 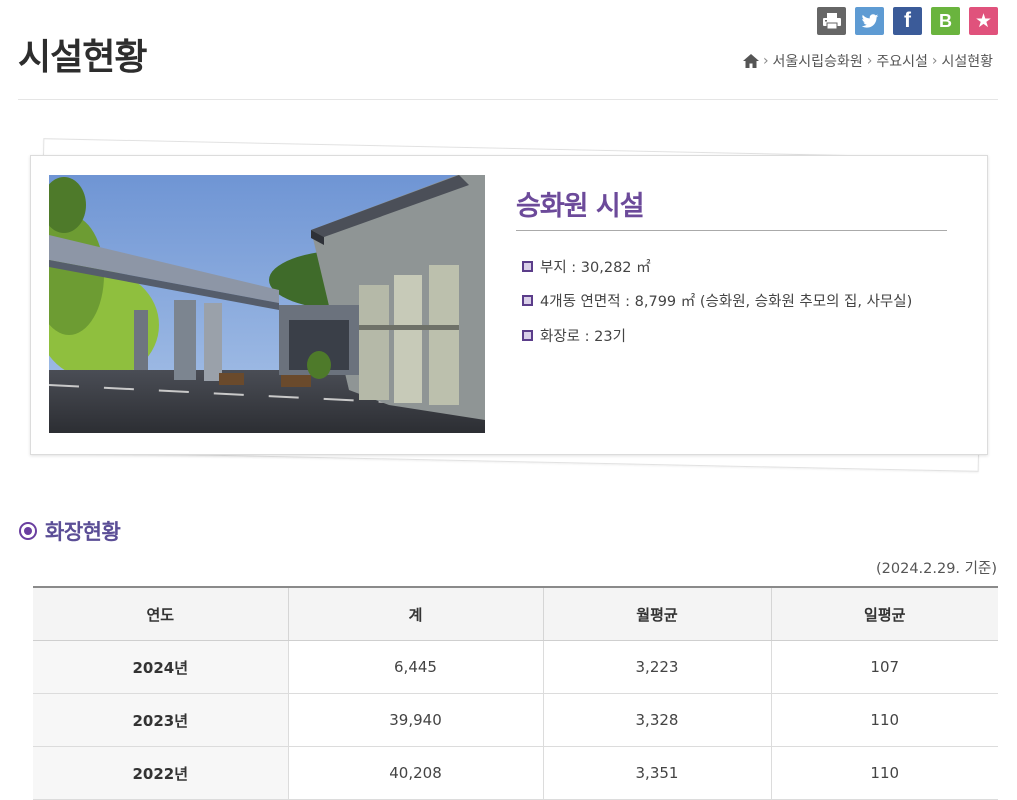 I want to click on list-item: 4개동 연면적 : 8,799 ㎡ (승화원, 승화원 추모의 집, 사무실), so click(x=717, y=301).